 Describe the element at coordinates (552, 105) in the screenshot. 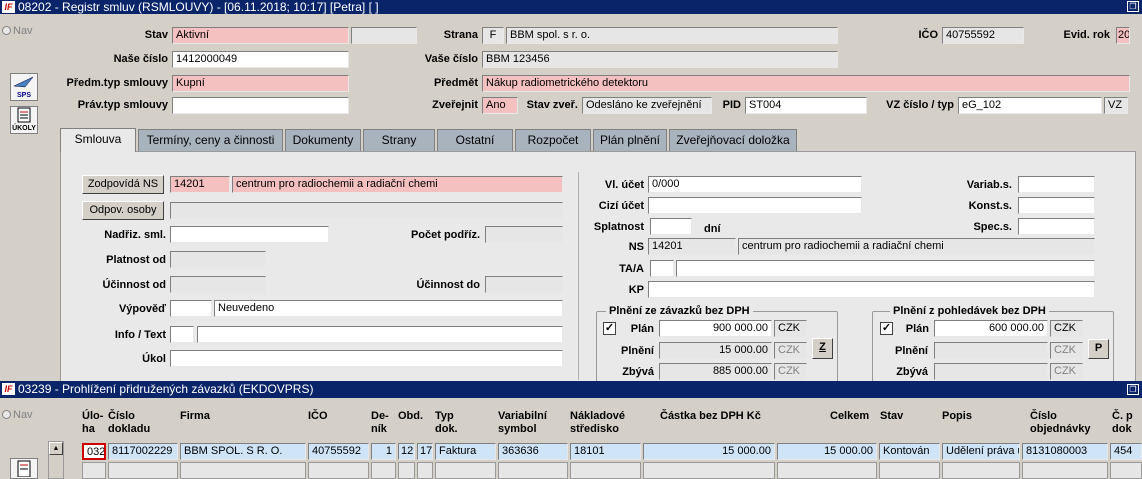

I see `stav-zver-label: Stav zveř.` at that location.